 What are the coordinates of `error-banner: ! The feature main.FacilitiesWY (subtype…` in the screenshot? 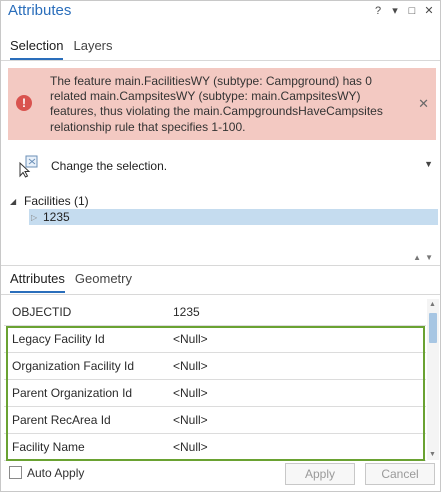 It's located at (222, 104).